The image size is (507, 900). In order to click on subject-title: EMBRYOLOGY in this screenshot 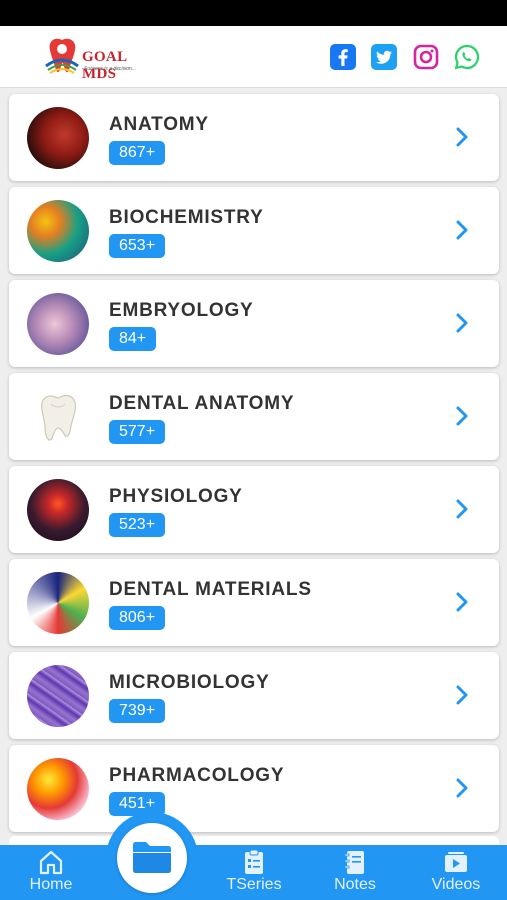, I will do `click(181, 310)`.